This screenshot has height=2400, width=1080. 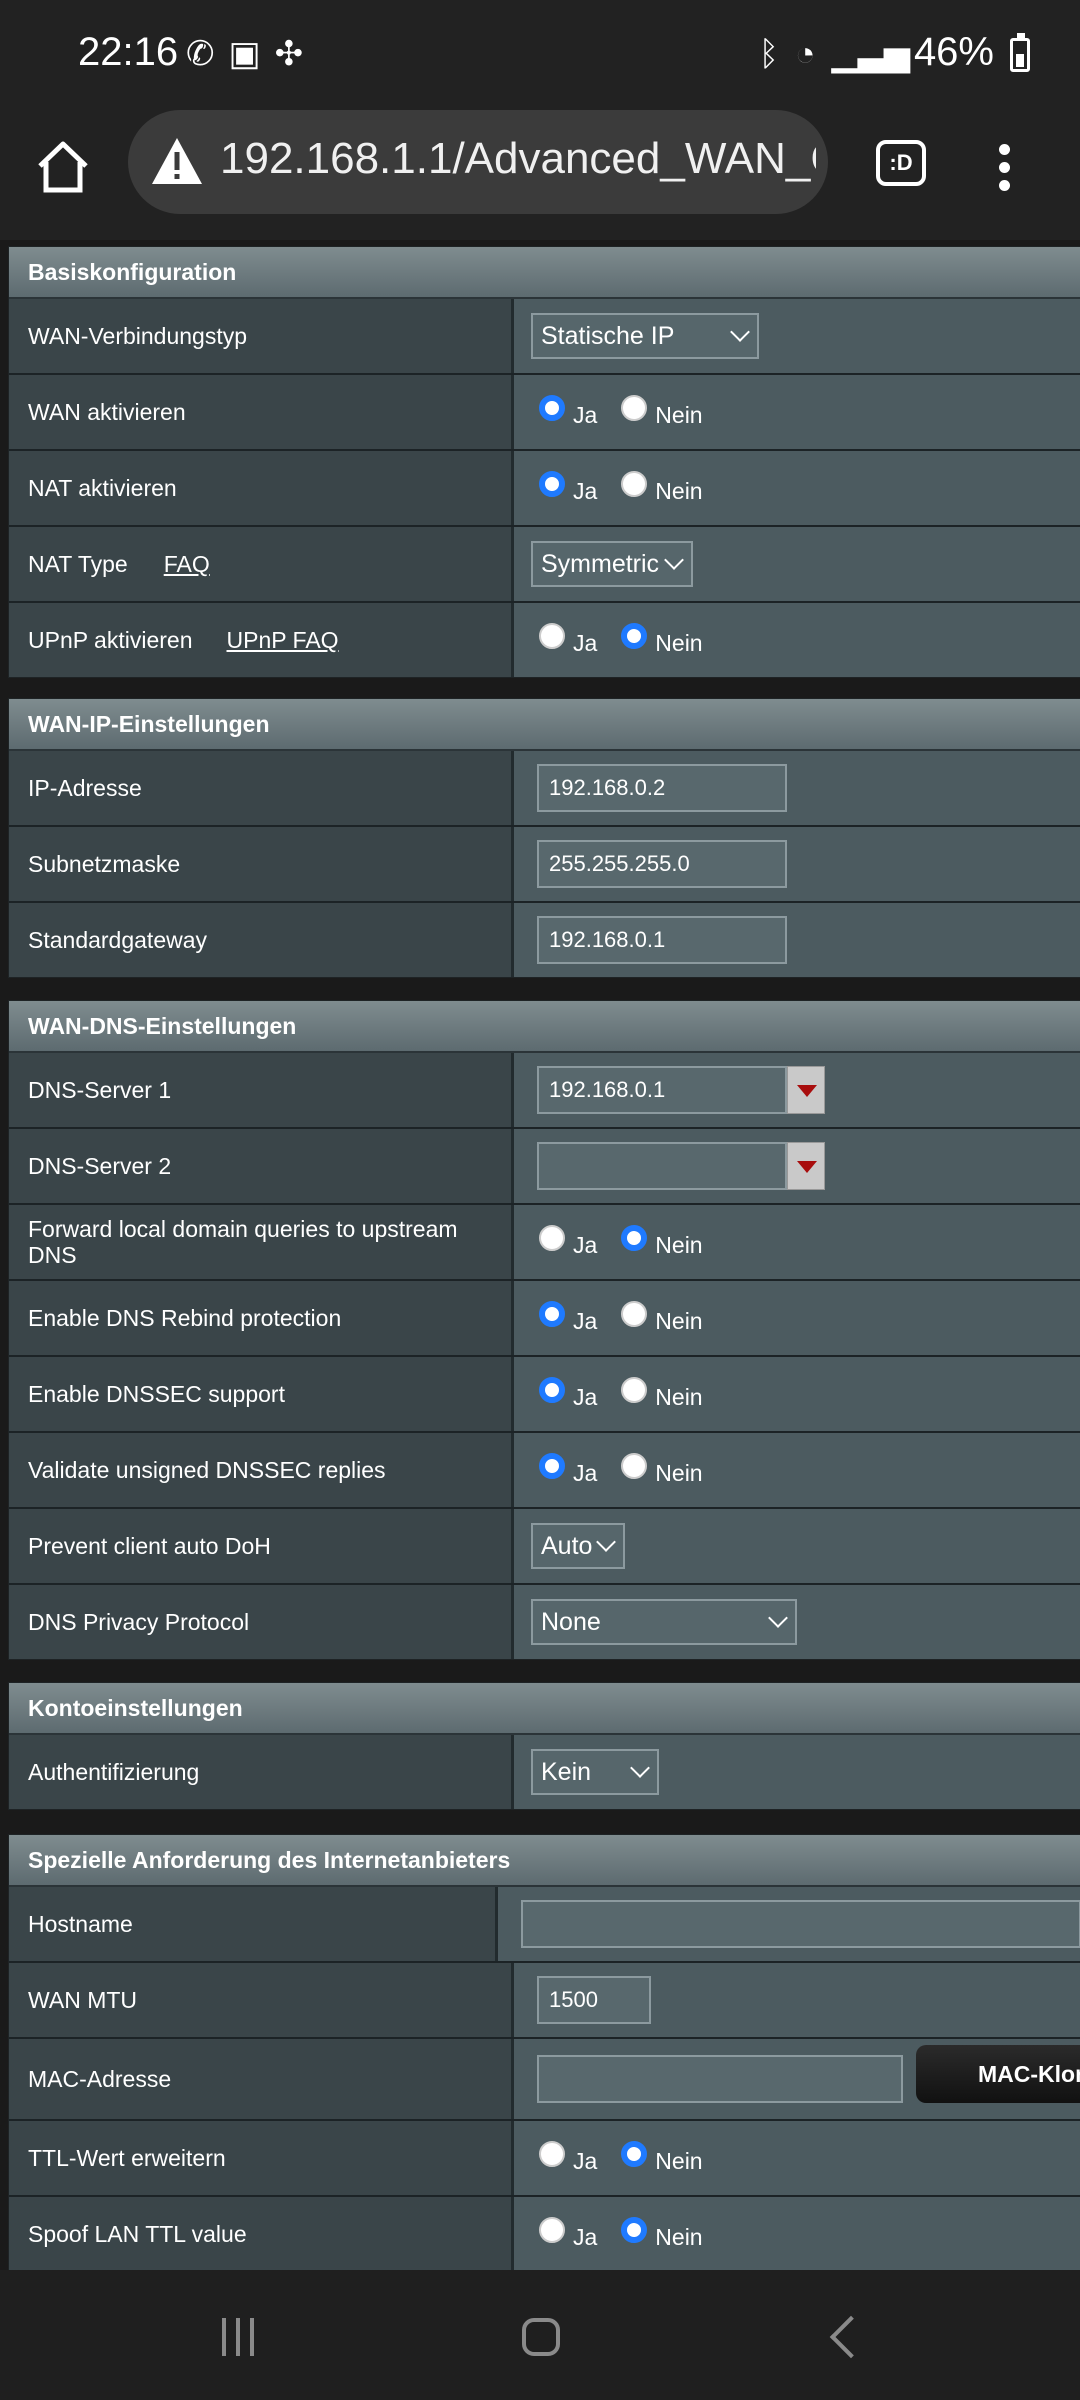 I want to click on row-label: Authentifizierung, so click(x=261, y=1772).